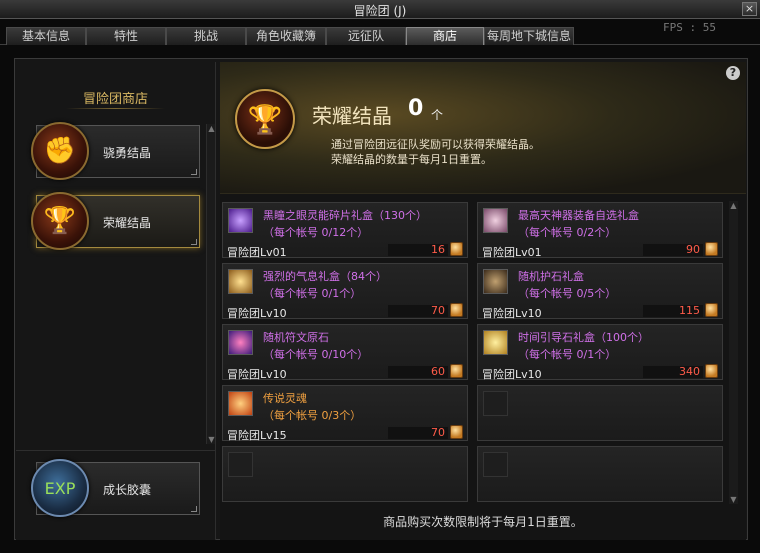 Image resolution: width=760 pixels, height=553 pixels. What do you see at coordinates (115, 108) in the screenshot?
I see `sidebar-title-divider` at bounding box center [115, 108].